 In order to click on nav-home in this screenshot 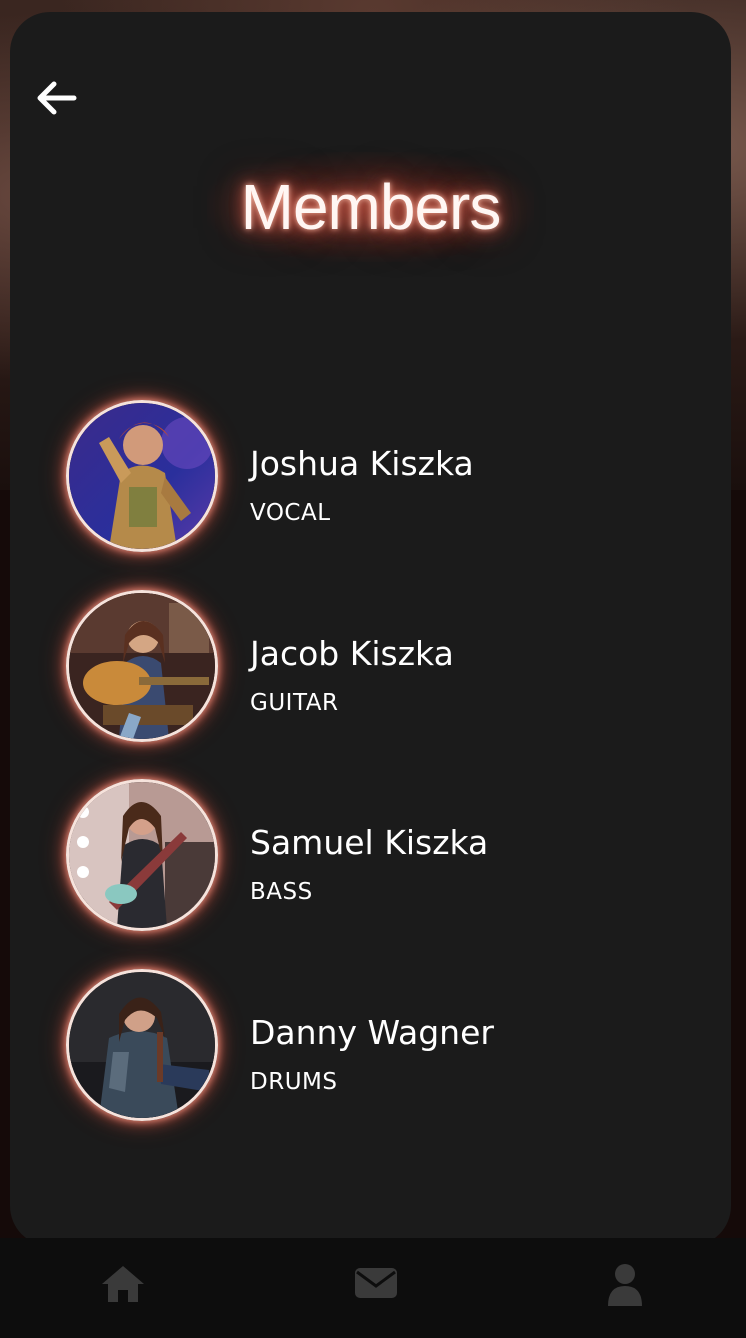, I will do `click(123, 1284)`.